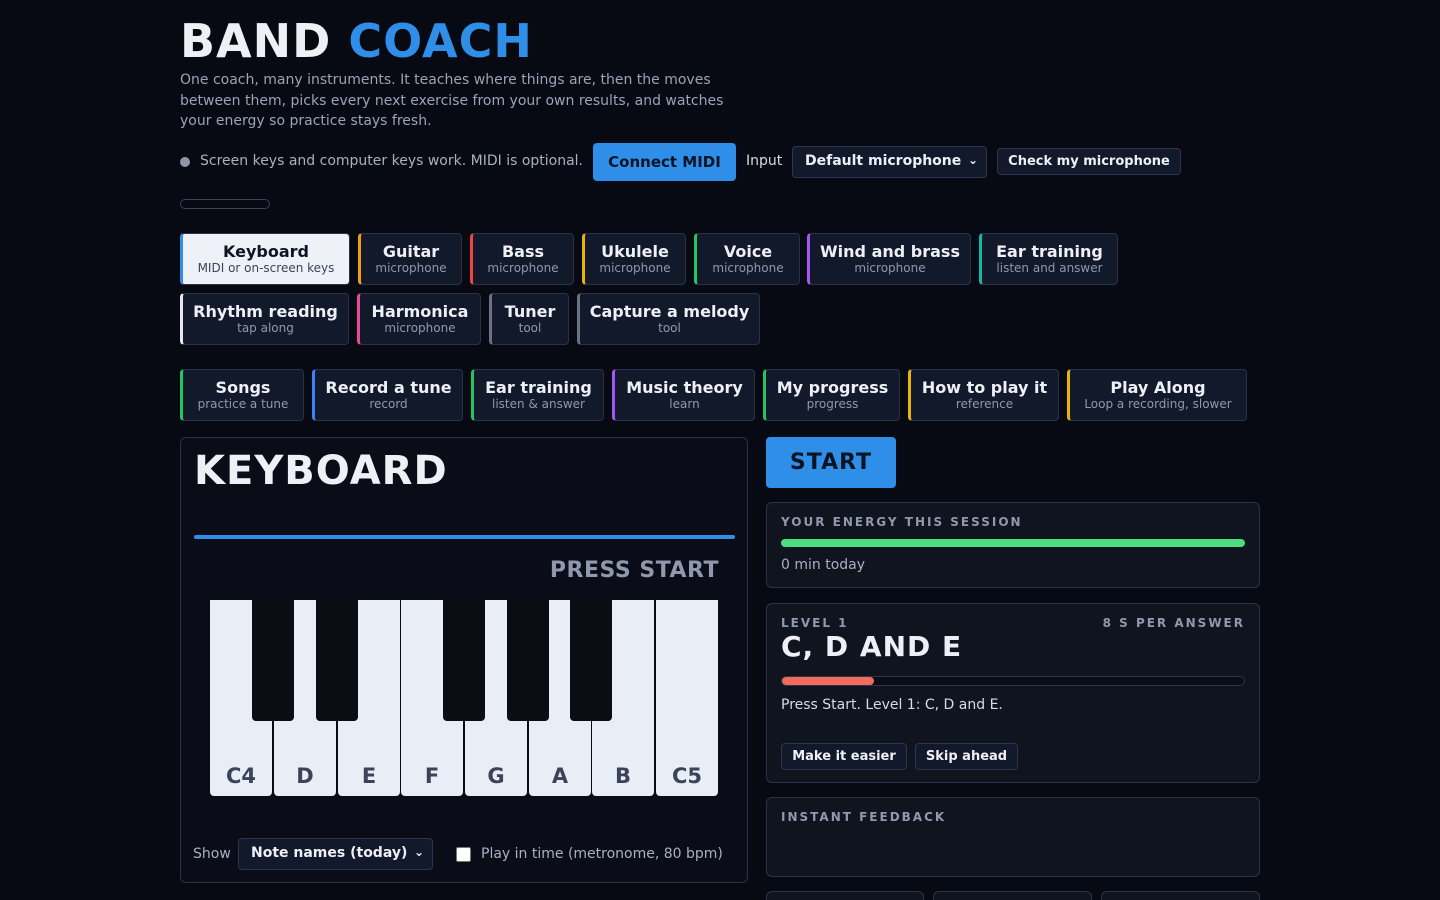 This screenshot has height=900, width=1440. What do you see at coordinates (684, 387) in the screenshot?
I see `tab-label: Music theory` at bounding box center [684, 387].